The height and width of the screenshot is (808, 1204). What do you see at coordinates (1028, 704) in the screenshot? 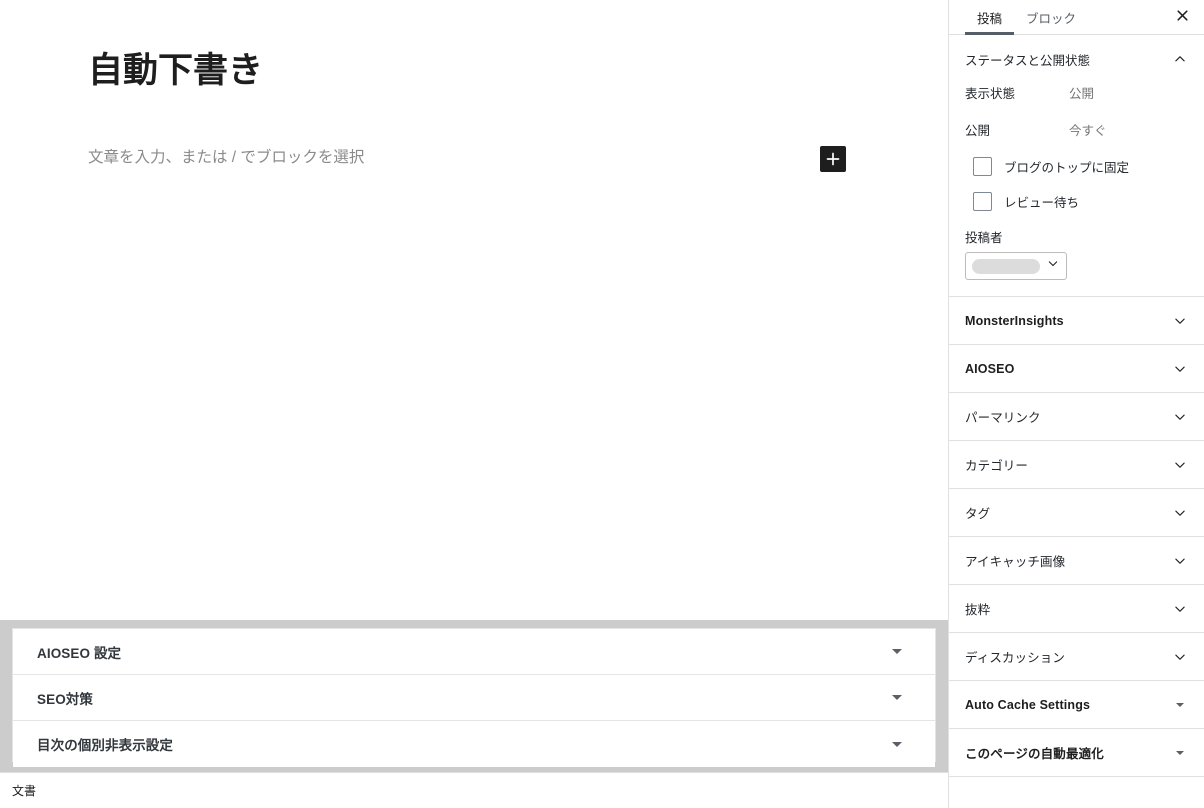
I see `panel-label: Auto Cache Settings` at bounding box center [1028, 704].